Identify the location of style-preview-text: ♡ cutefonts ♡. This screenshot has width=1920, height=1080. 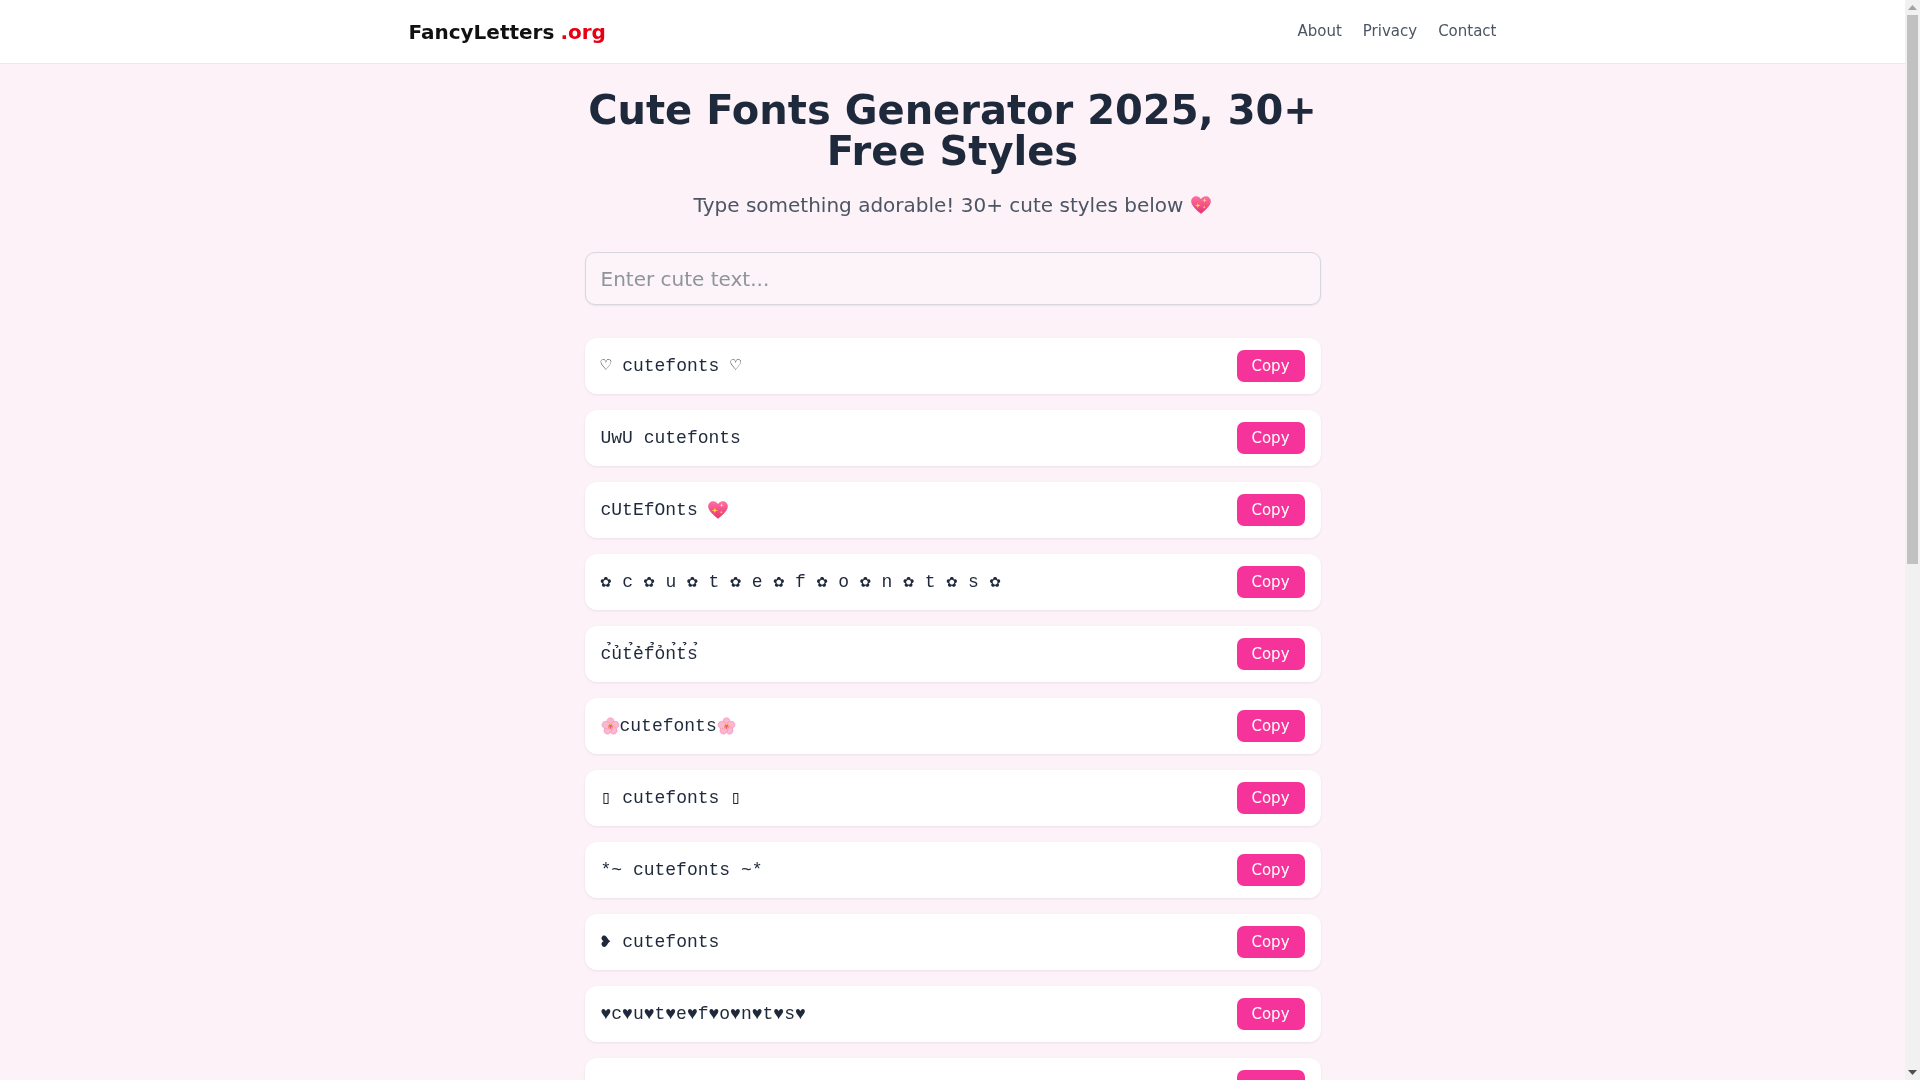
(670, 366).